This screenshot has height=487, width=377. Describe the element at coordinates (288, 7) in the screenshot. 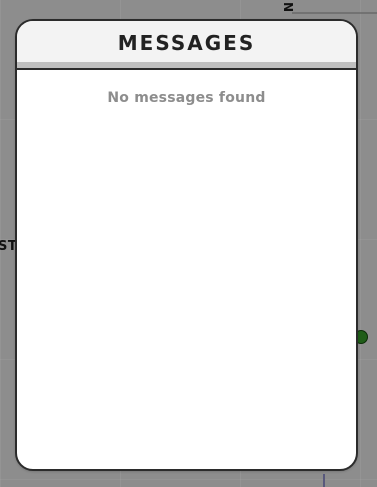

I see `map-label-top-right: N` at that location.